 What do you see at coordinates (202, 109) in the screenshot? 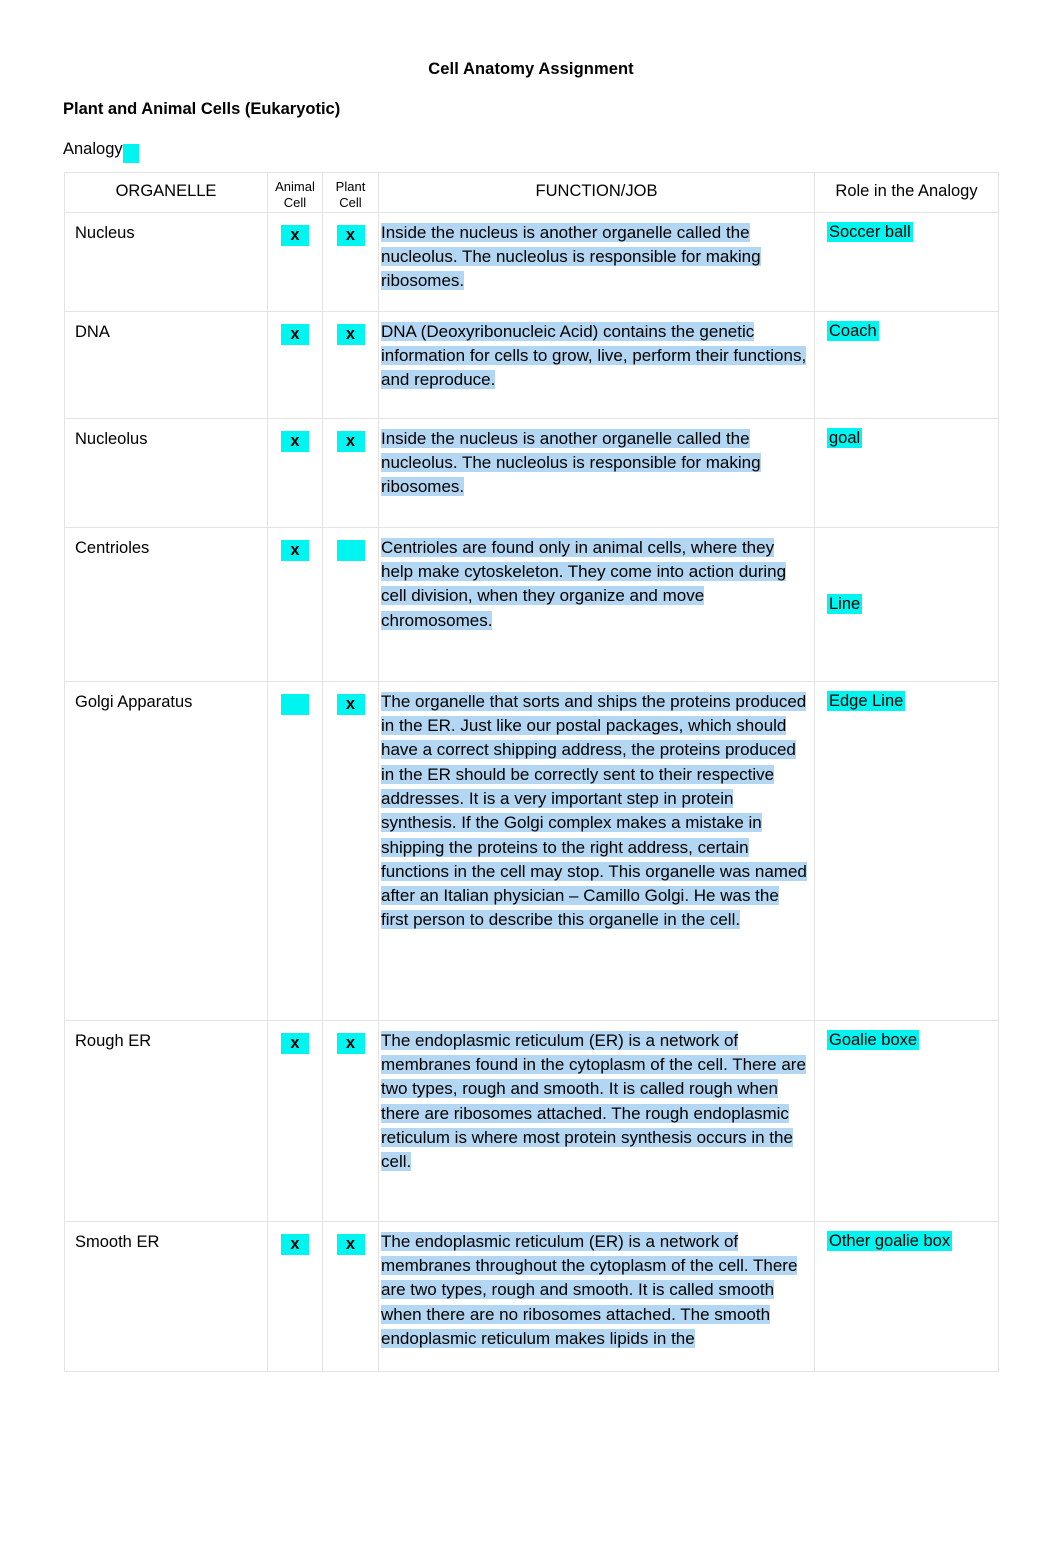
I see `section-heading: Plant and Animal Cells (Eukaryotic)` at bounding box center [202, 109].